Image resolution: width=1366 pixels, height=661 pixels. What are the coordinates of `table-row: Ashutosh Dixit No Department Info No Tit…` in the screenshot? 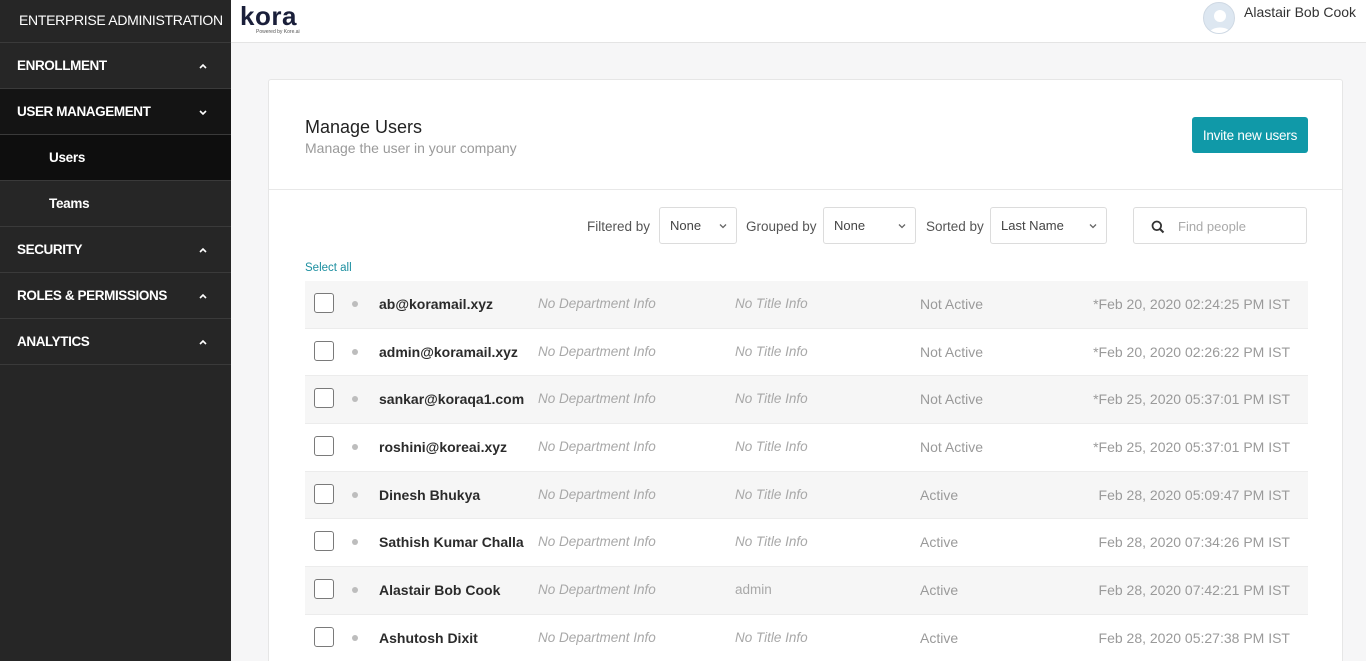 It's located at (806, 638).